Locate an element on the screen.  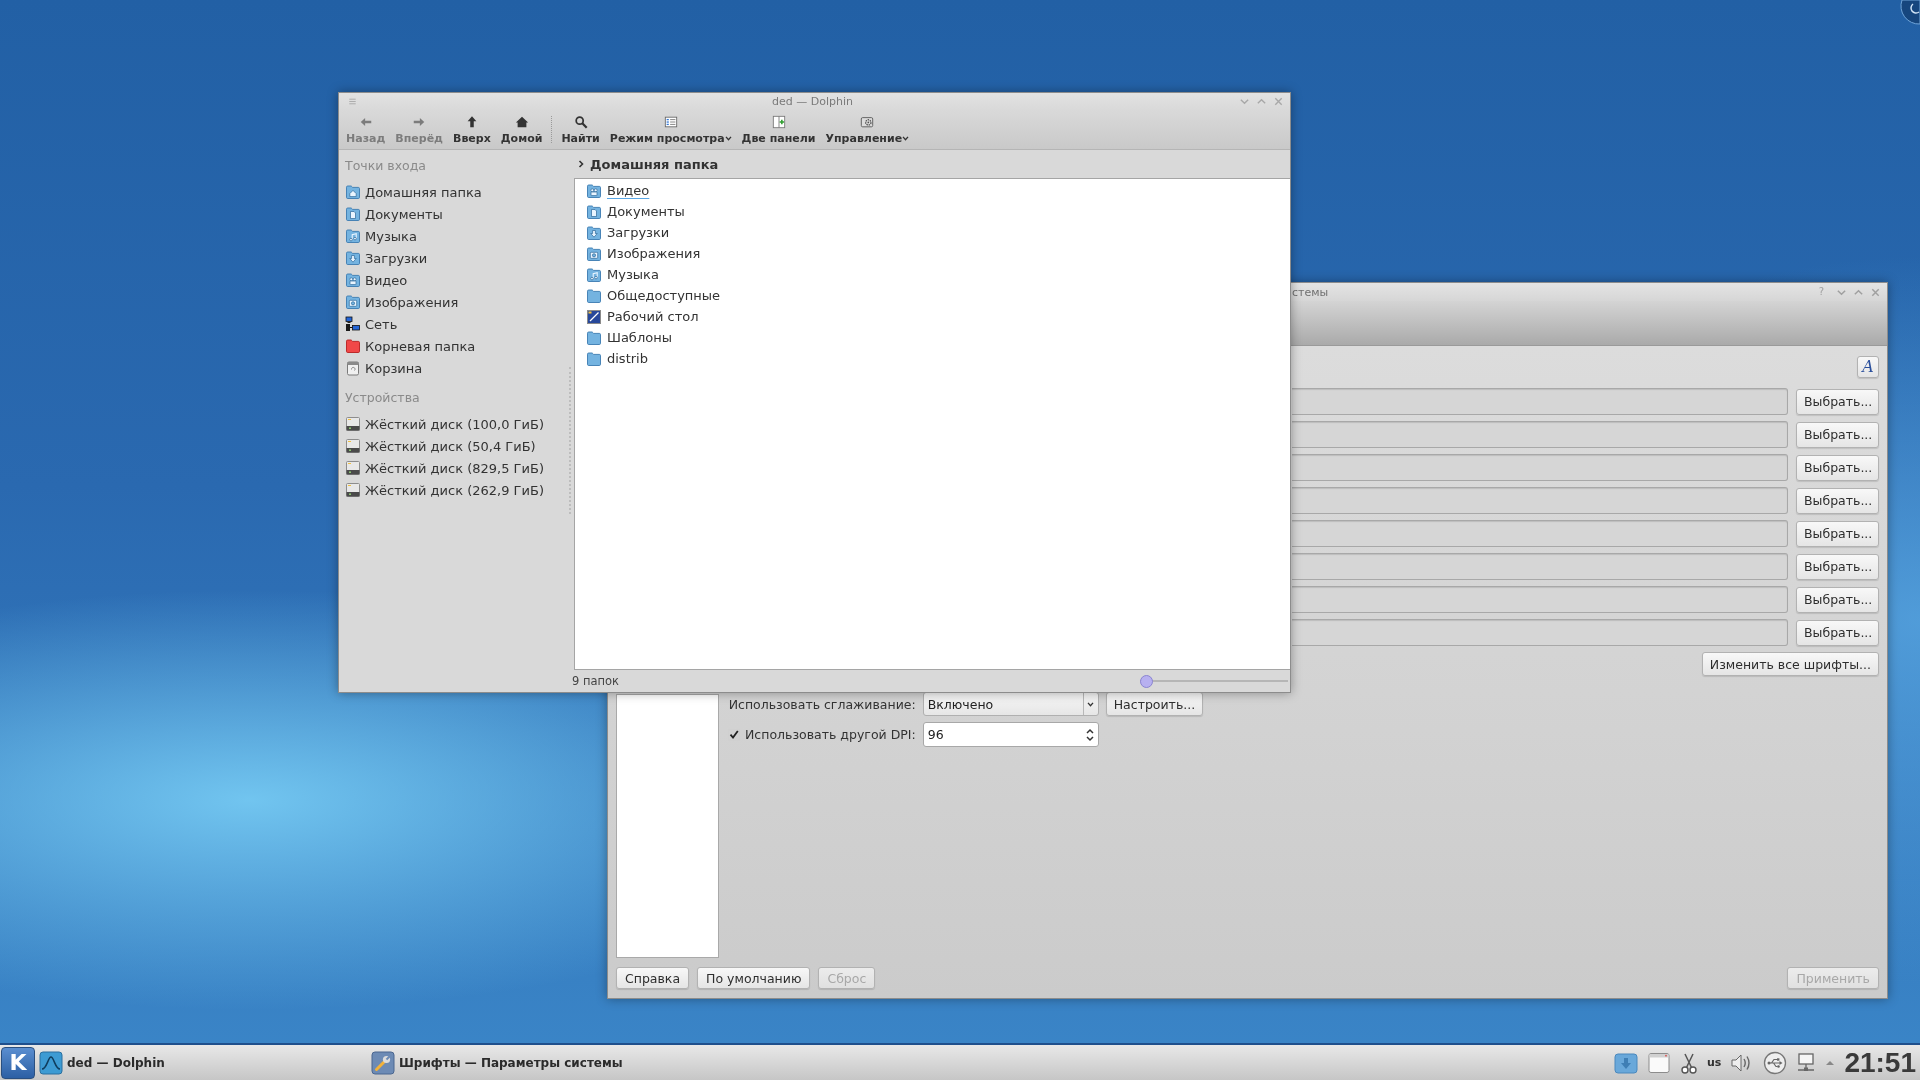
folder-item: Документы is located at coordinates (637, 211).